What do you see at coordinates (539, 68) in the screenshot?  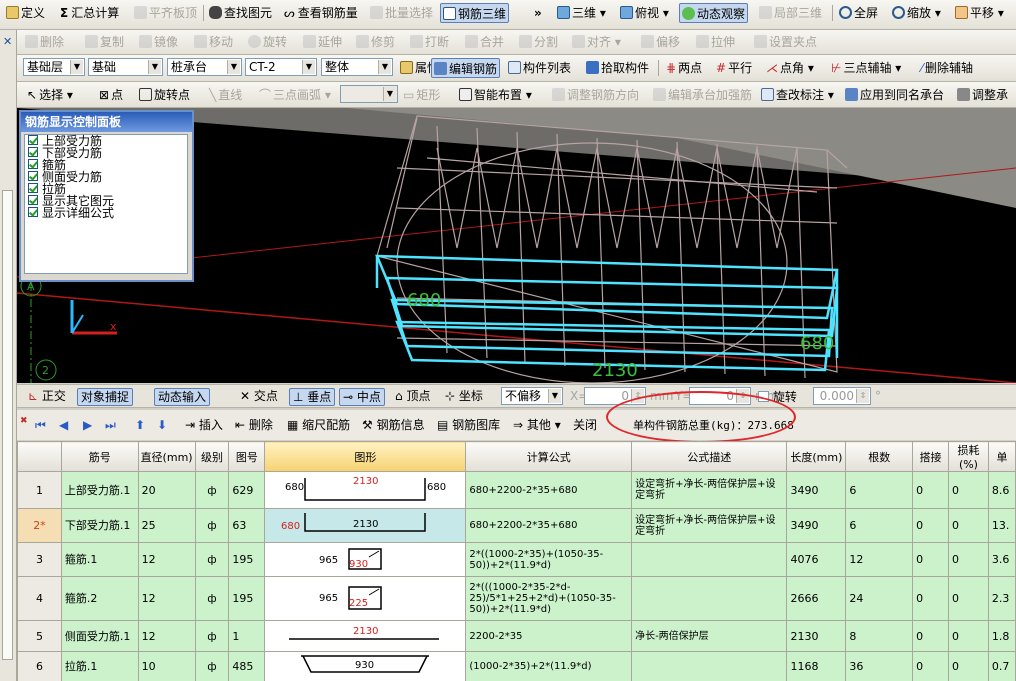 I see `component-list-button: 构件列表` at bounding box center [539, 68].